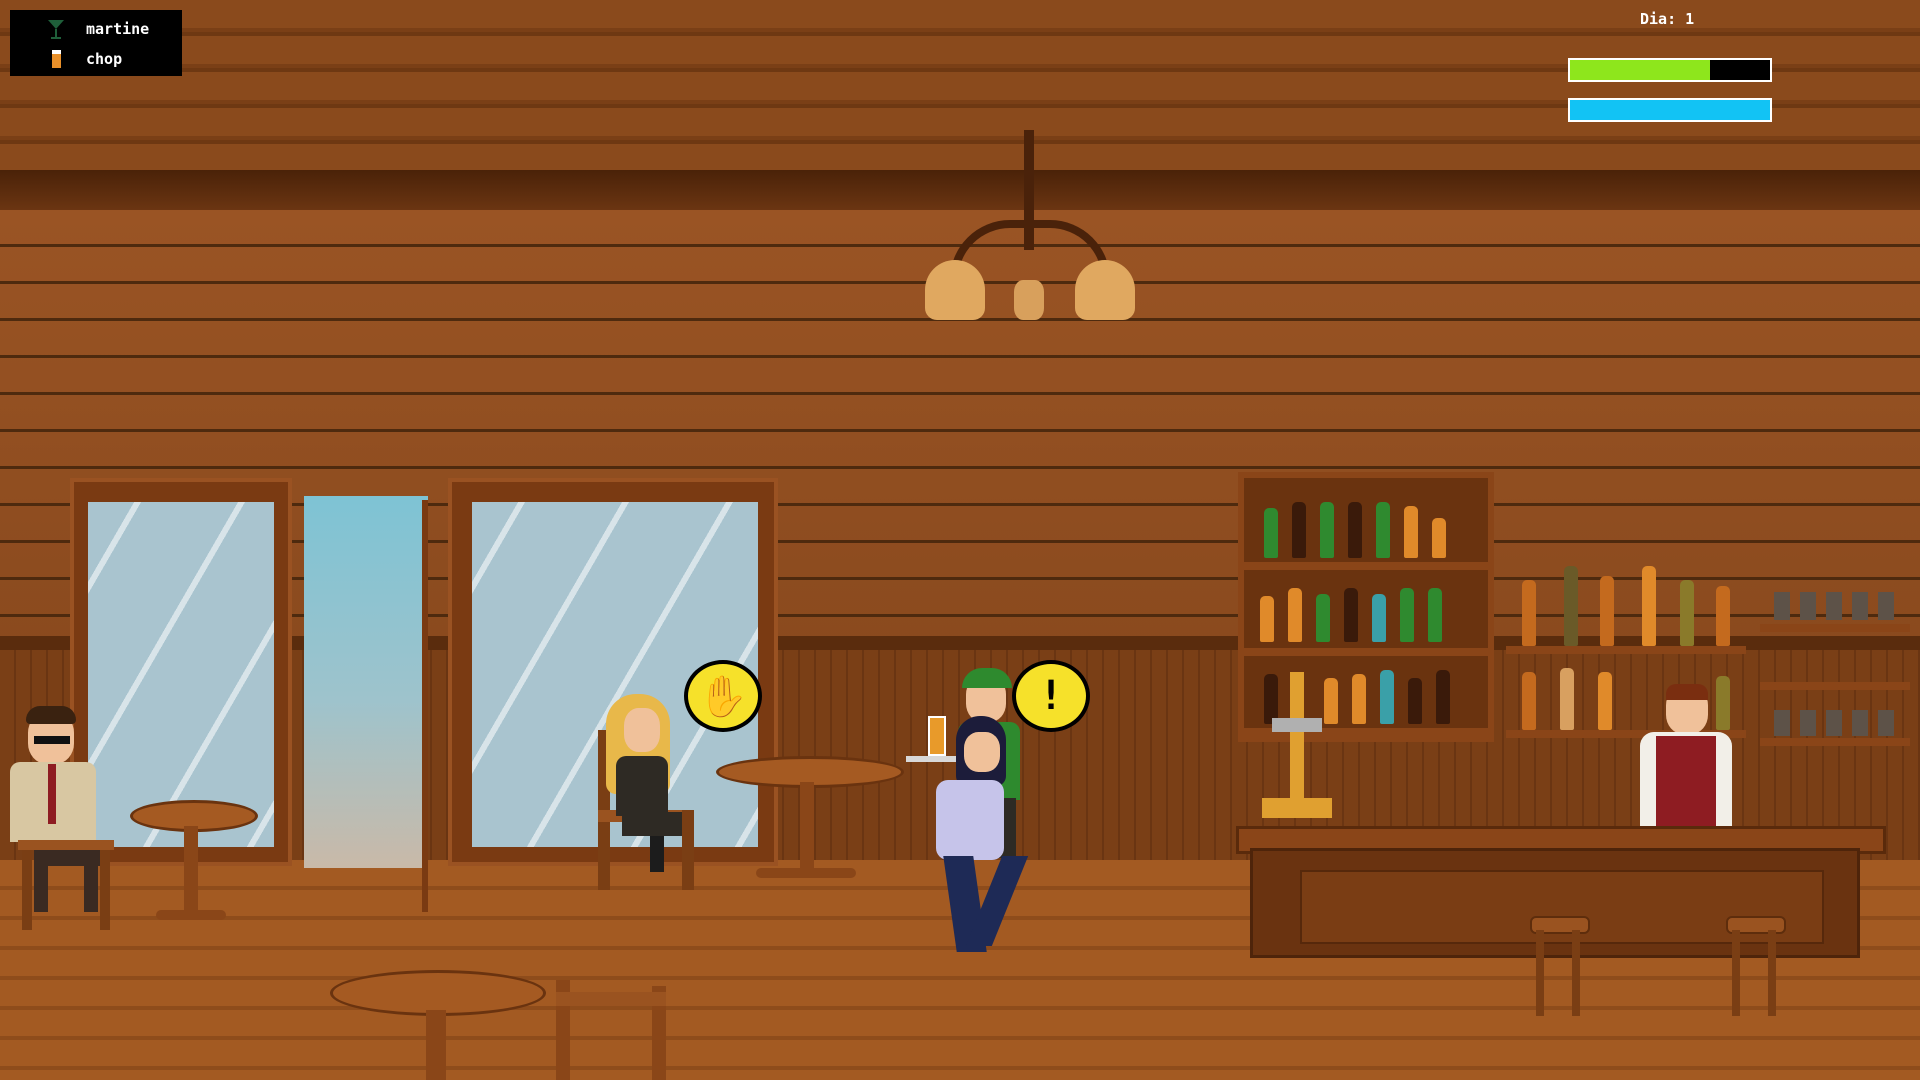 The height and width of the screenshot is (1080, 1920). Describe the element at coordinates (1667, 19) in the screenshot. I see `day-counter: Dia: 1` at that location.